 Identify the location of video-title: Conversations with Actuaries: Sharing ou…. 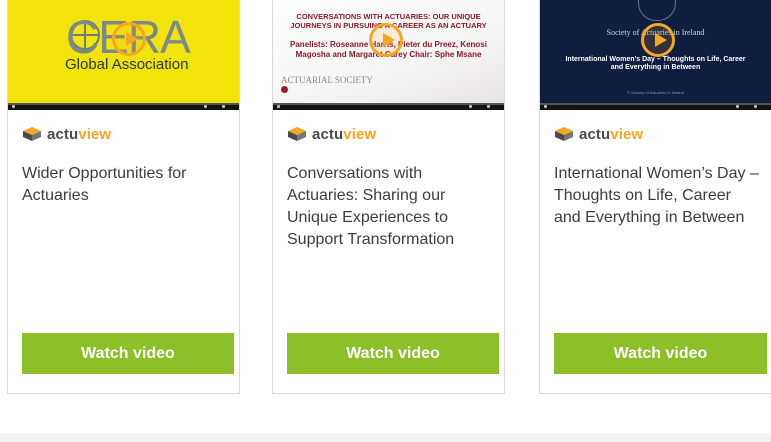
(389, 207).